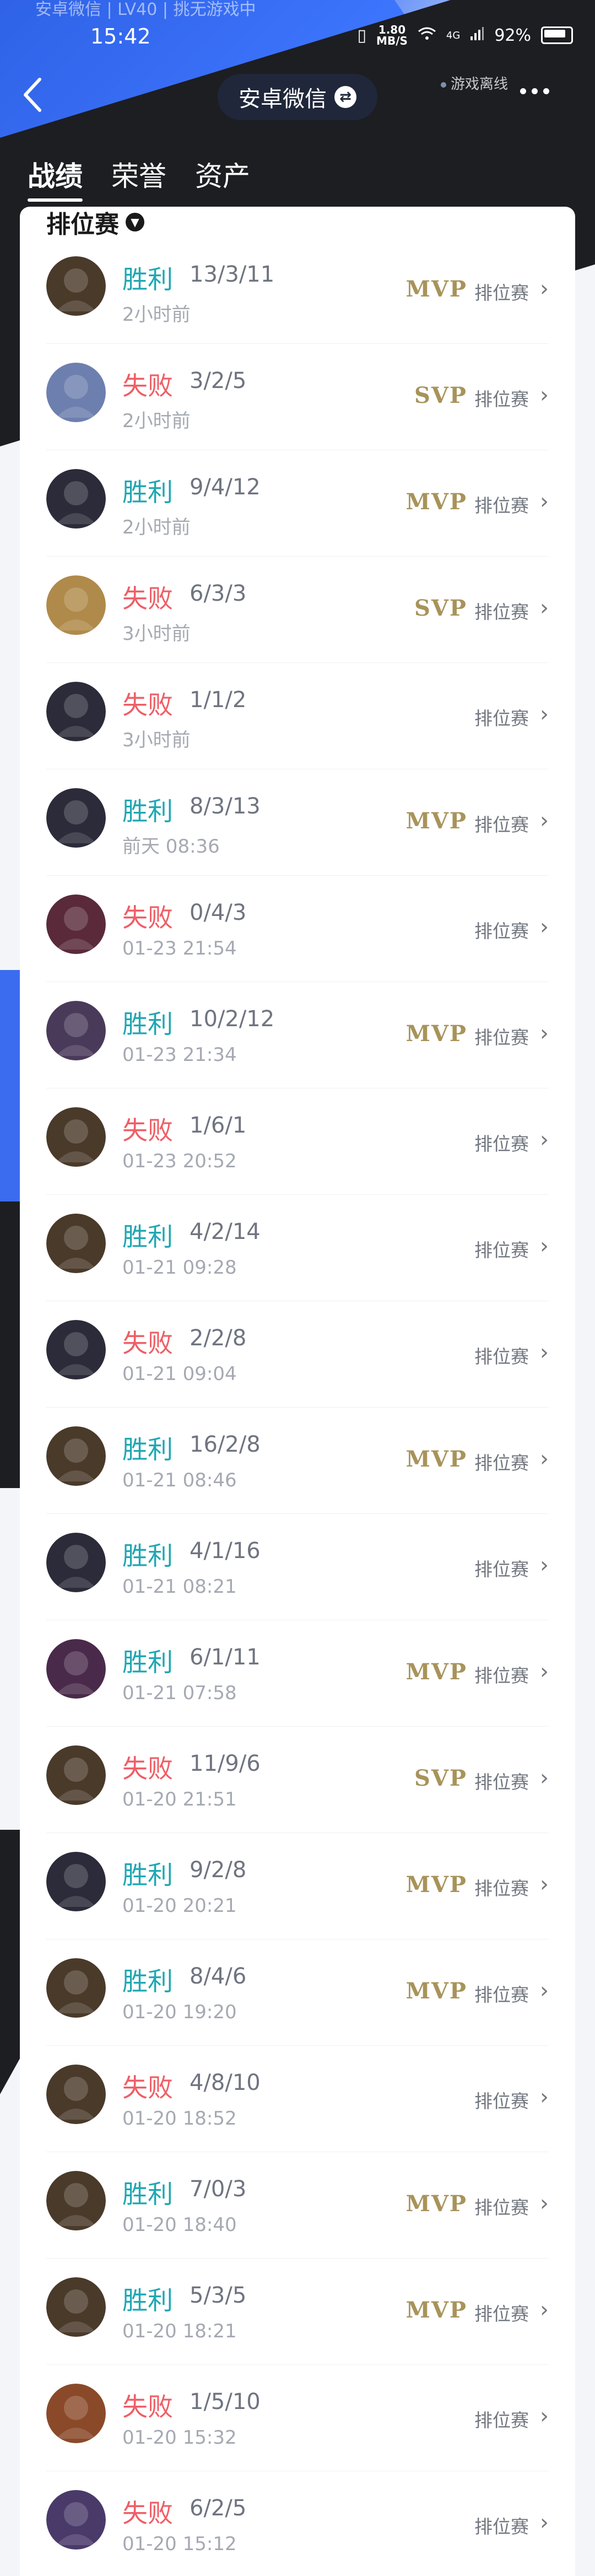  Describe the element at coordinates (135, 222) in the screenshot. I see `chevron-down-icon: ▼` at that location.